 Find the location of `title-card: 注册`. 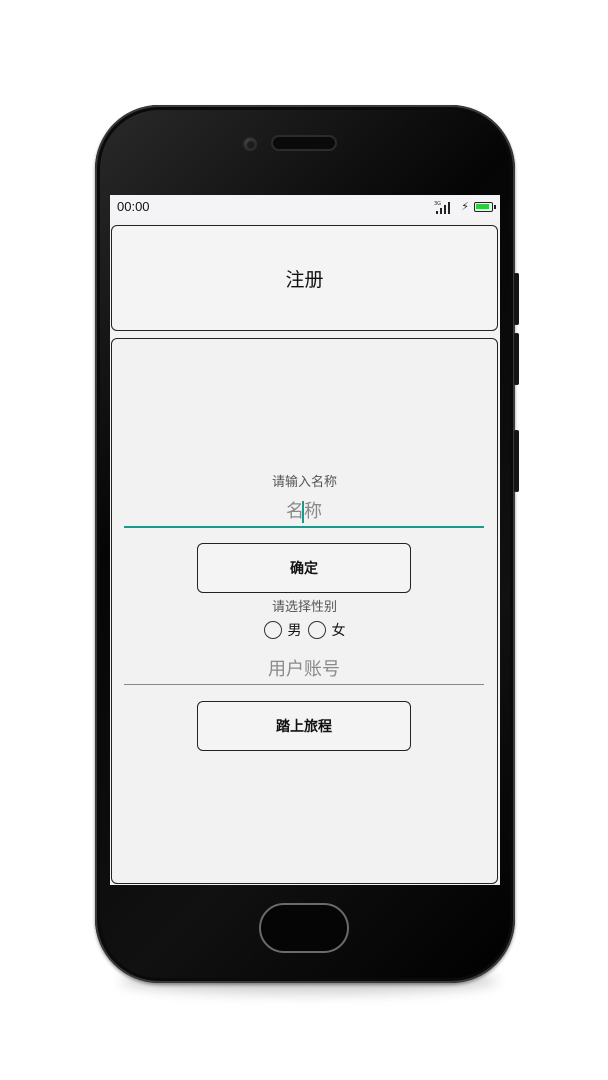

title-card: 注册 is located at coordinates (304, 278).